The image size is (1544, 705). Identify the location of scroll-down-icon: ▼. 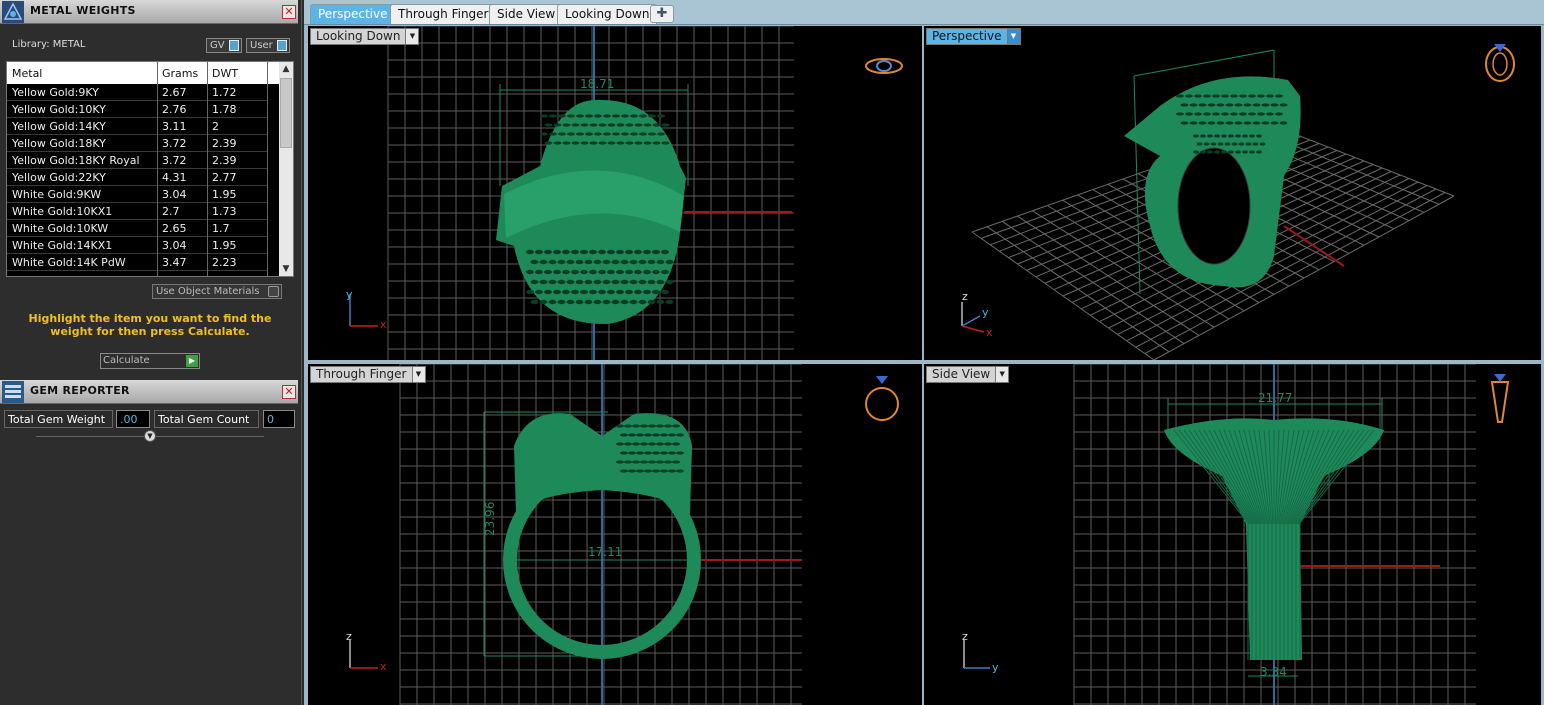
(286, 269).